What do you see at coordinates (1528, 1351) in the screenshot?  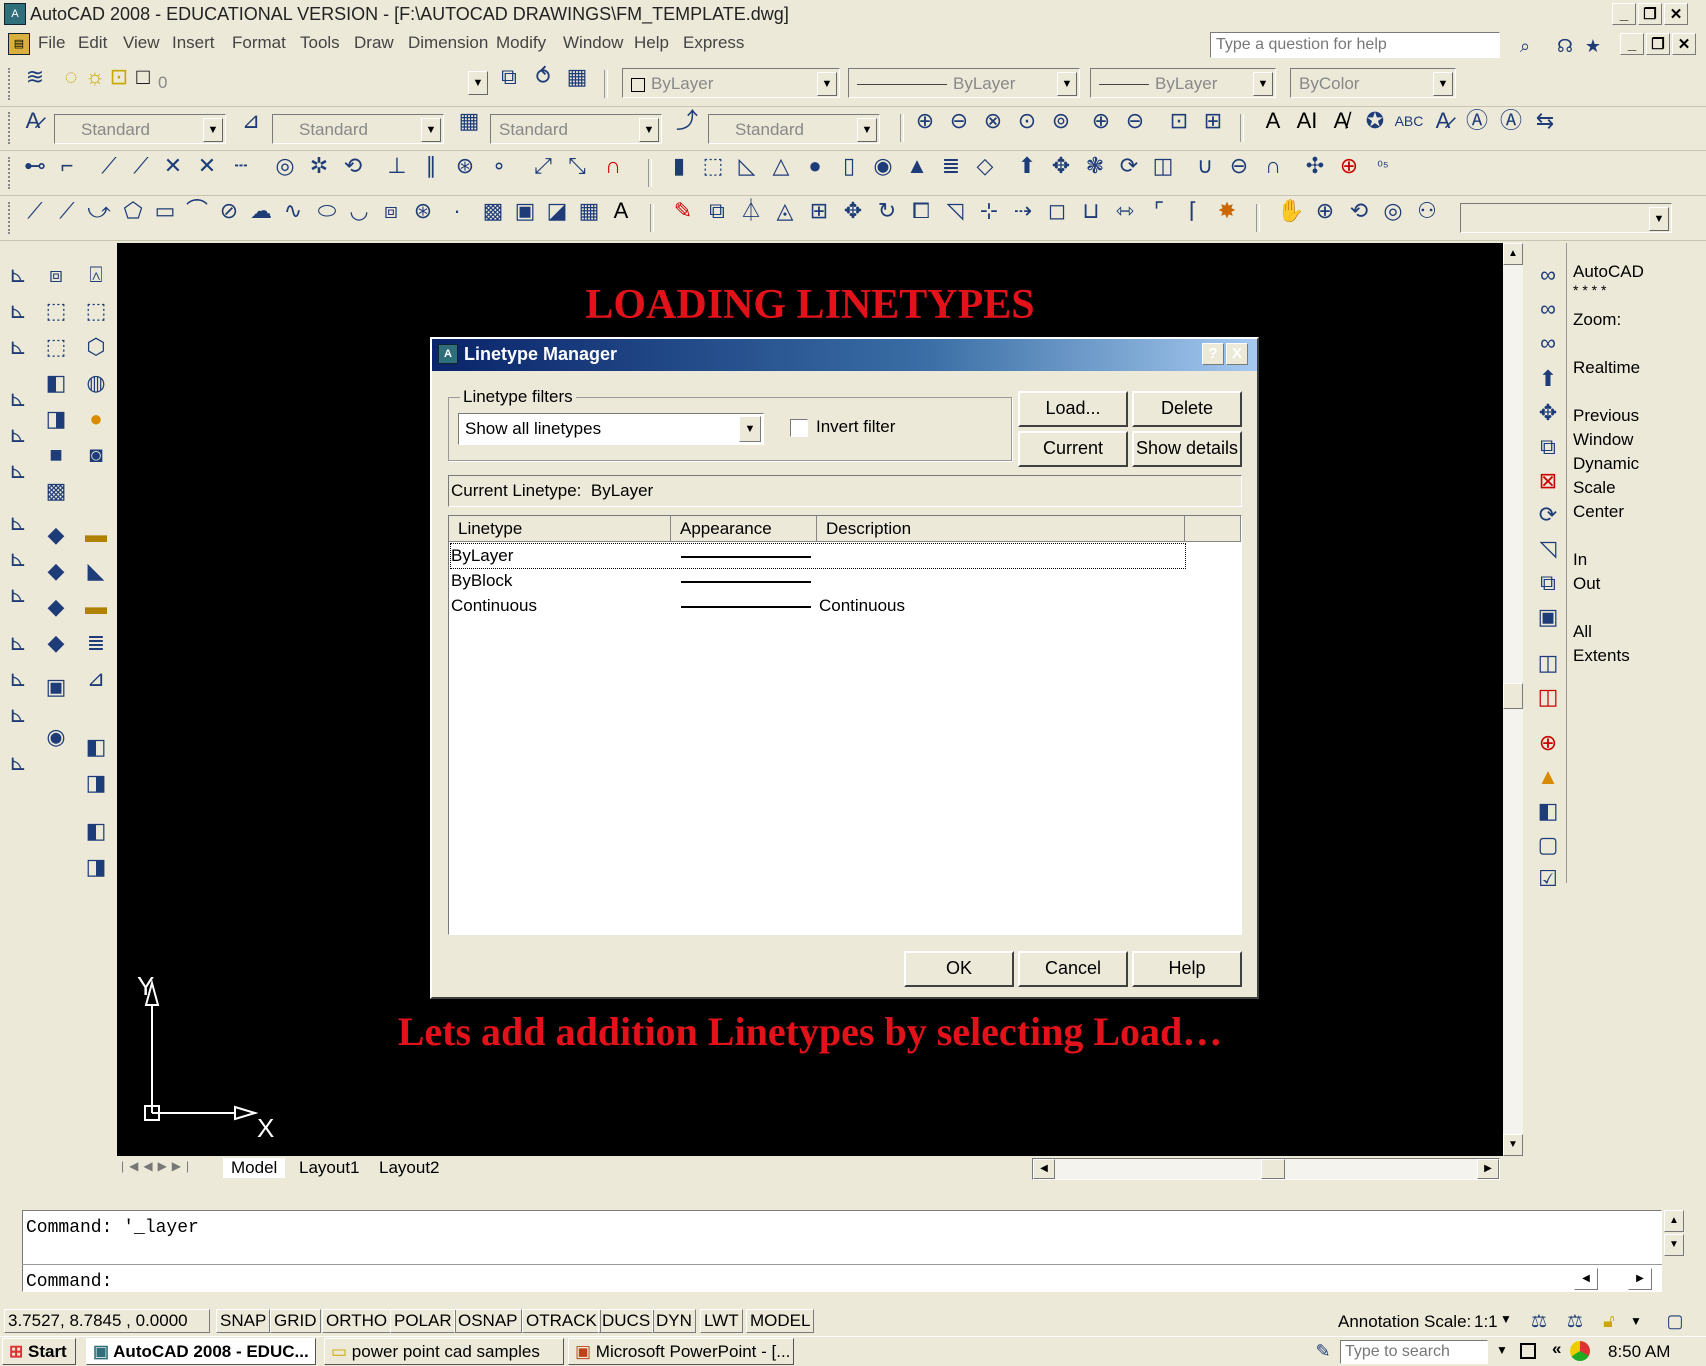 I see `desktop-toggle-icon` at bounding box center [1528, 1351].